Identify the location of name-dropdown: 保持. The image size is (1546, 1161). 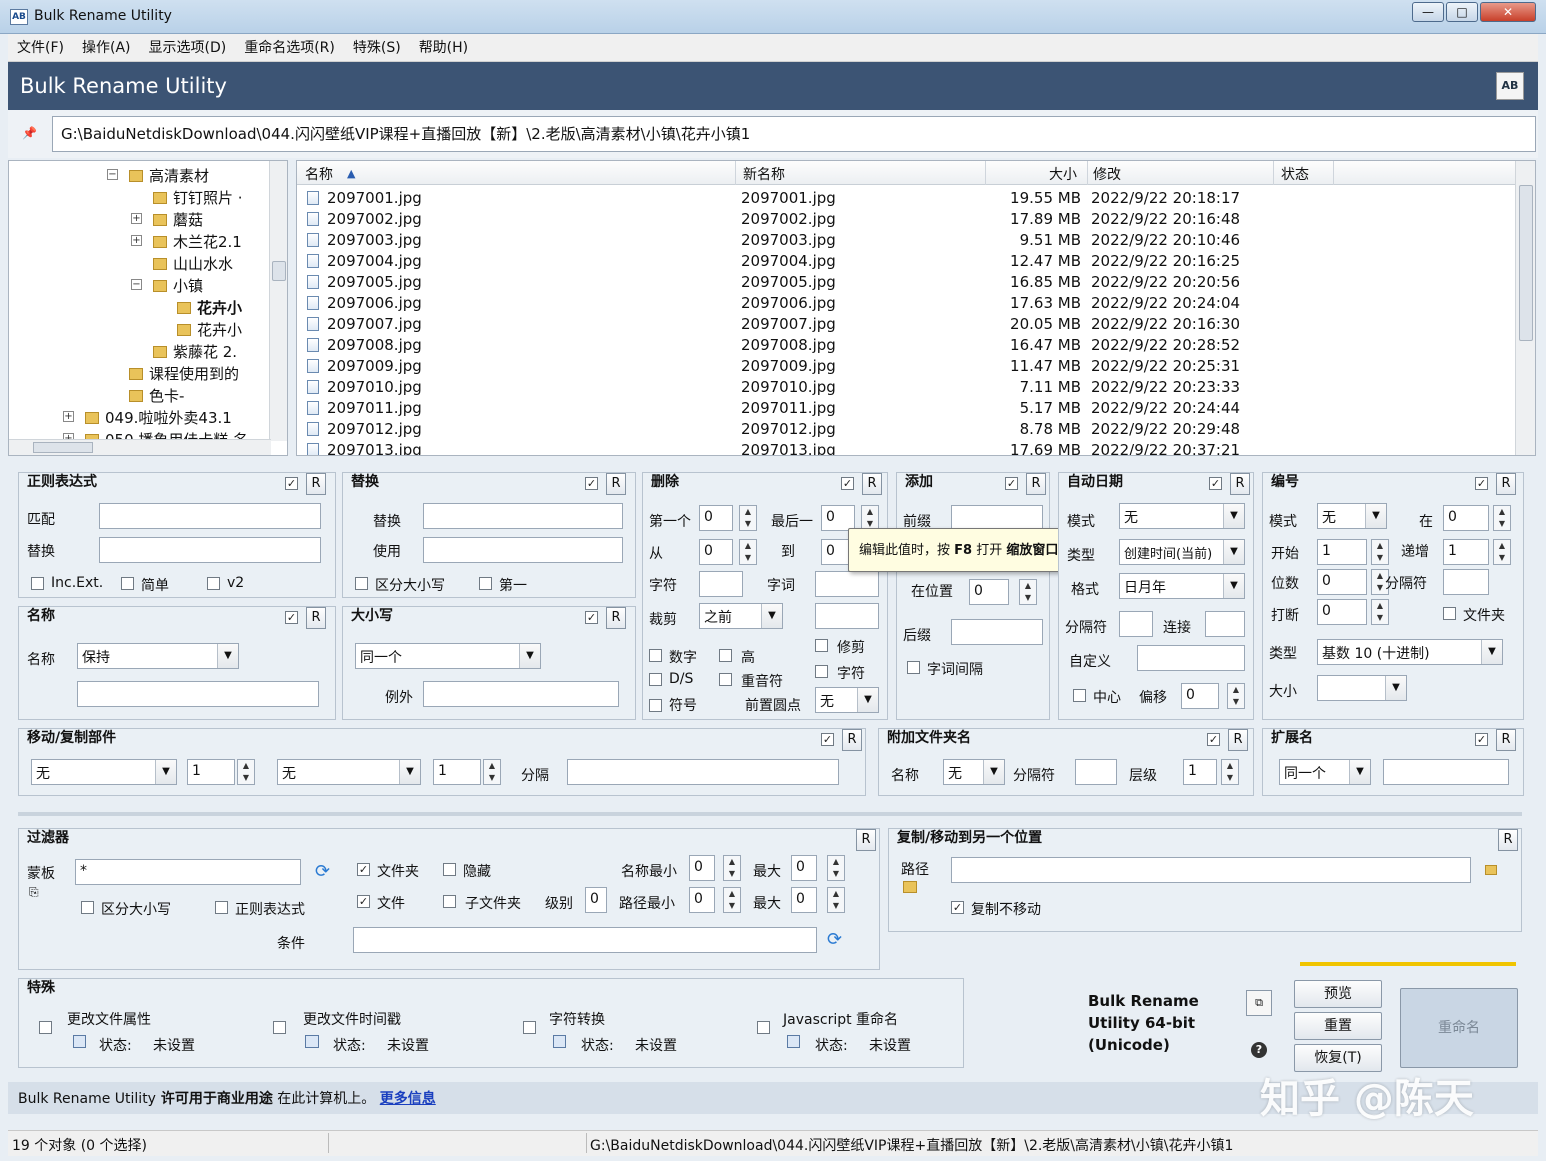
(158, 656).